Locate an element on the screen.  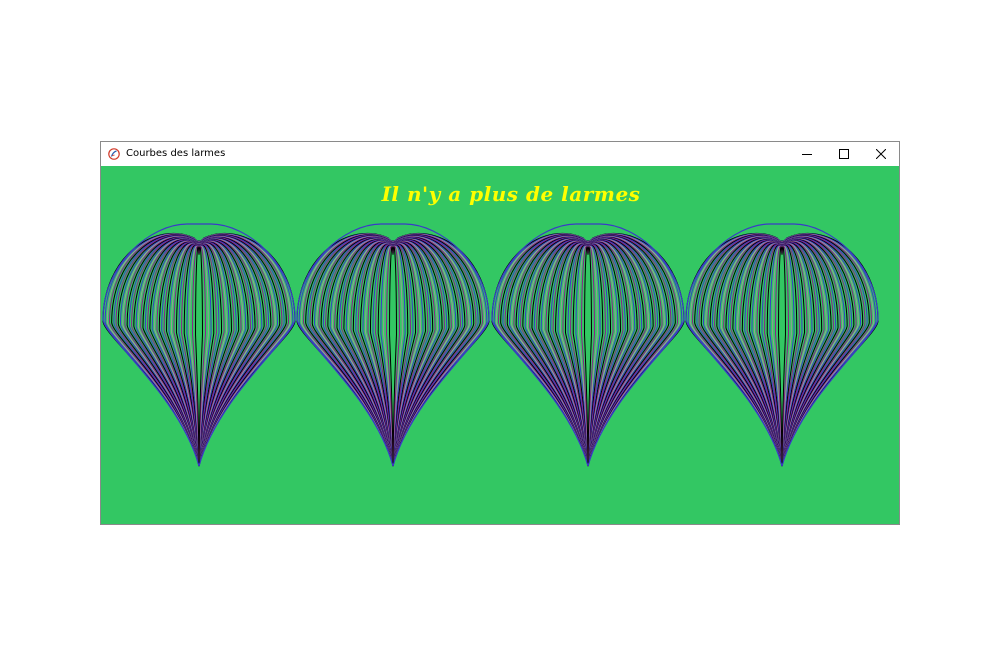
minimize-icon is located at coordinates (806, 154).